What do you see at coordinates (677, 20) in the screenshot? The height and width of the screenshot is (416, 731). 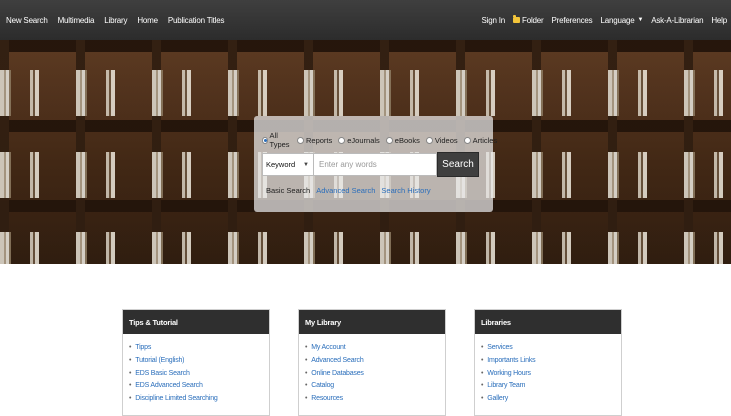 I see `nav-ask-a-librarian: Ask-A-Librarian` at bounding box center [677, 20].